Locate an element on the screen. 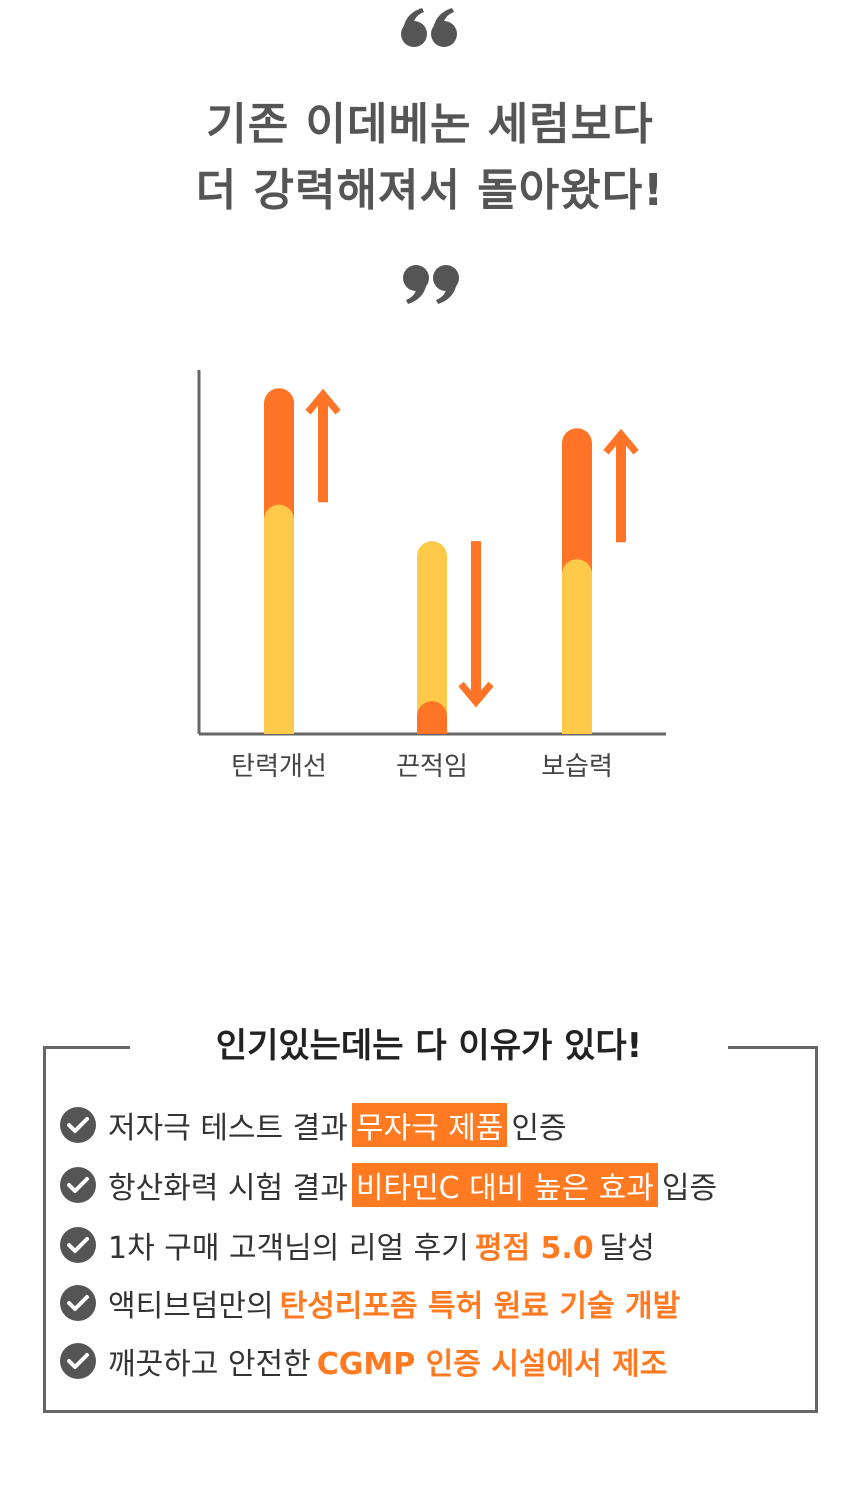  reason-suffix: 인증 is located at coordinates (539, 1128).